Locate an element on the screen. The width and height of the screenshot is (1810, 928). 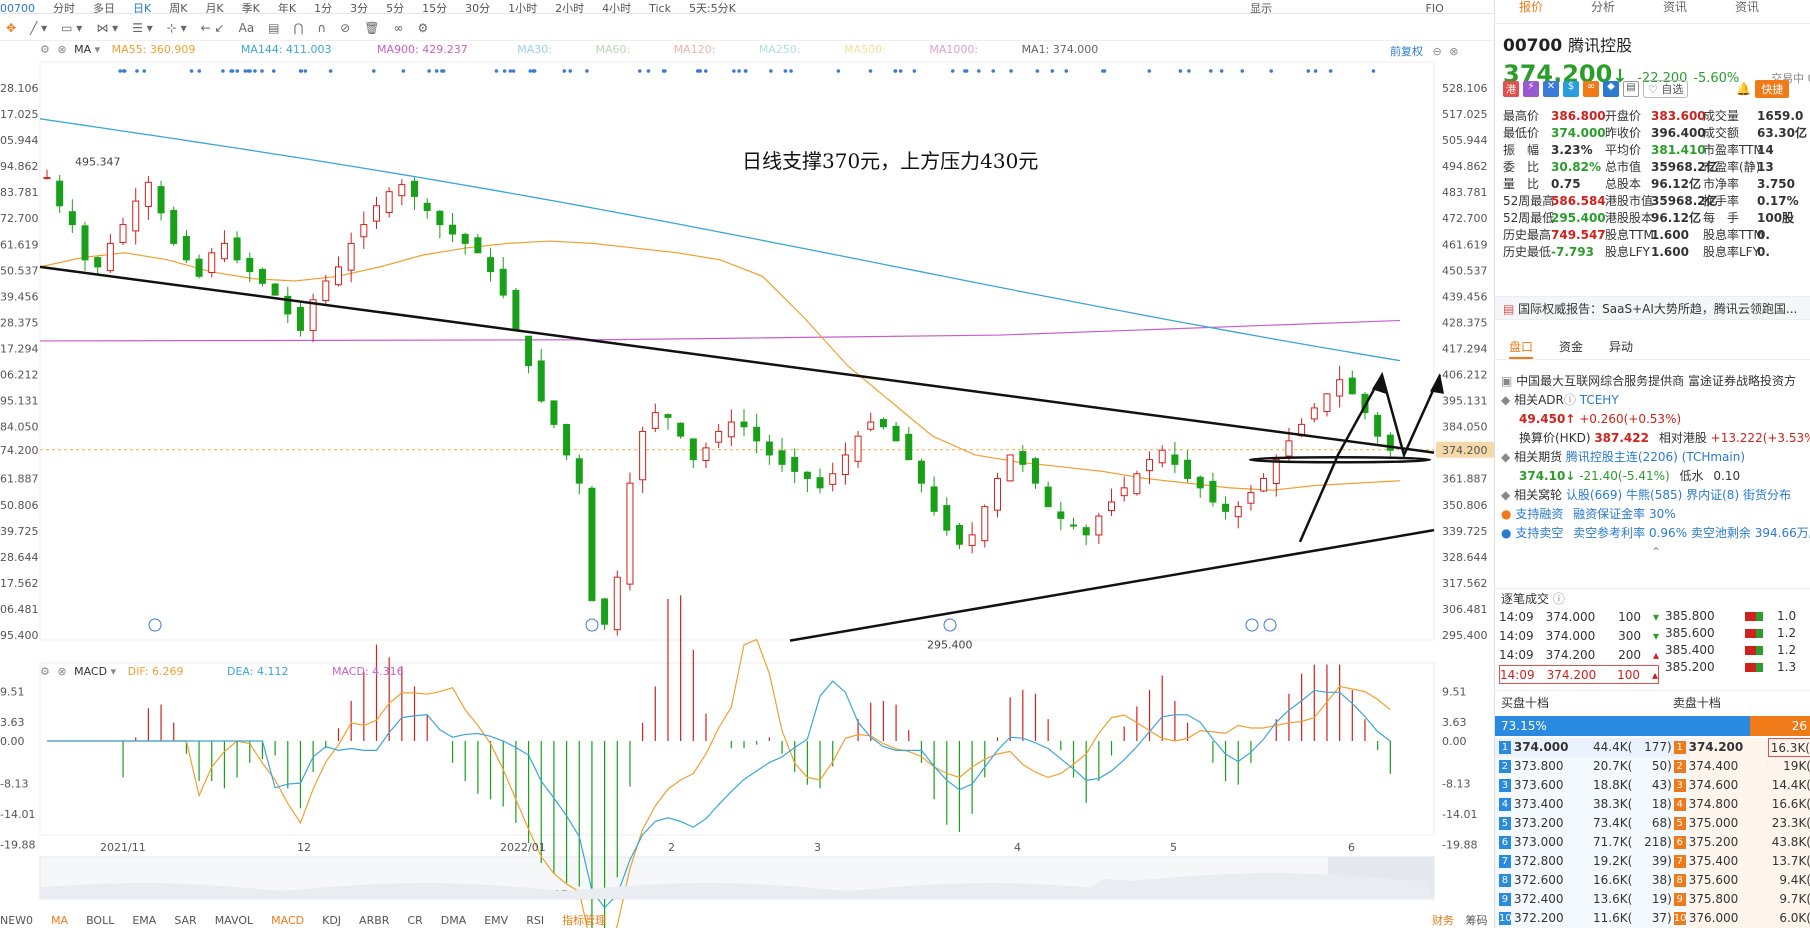
period-tab: 30分 is located at coordinates (477, 6).